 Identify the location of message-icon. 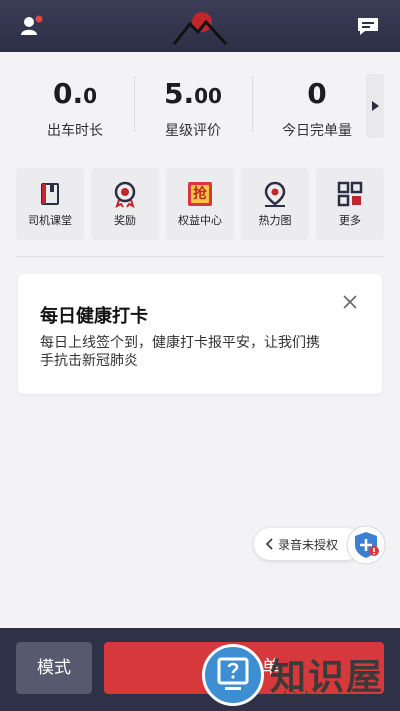
(368, 26).